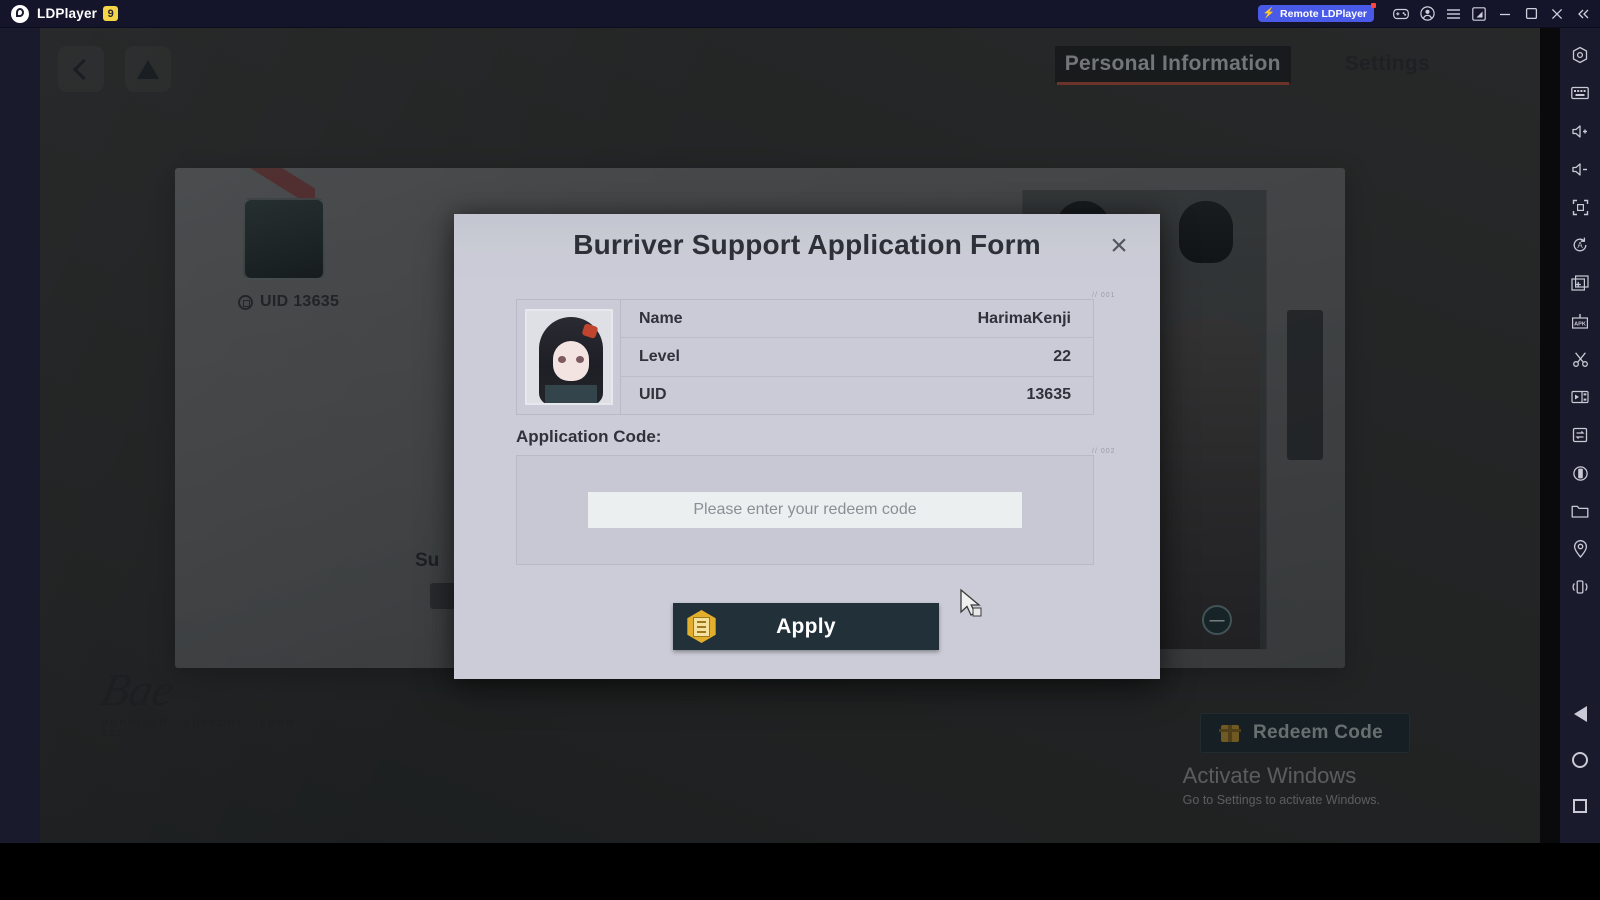 The height and width of the screenshot is (900, 1600). I want to click on remote-ldplayer-button: ⚡ Remote LDPlayer, so click(1316, 12).